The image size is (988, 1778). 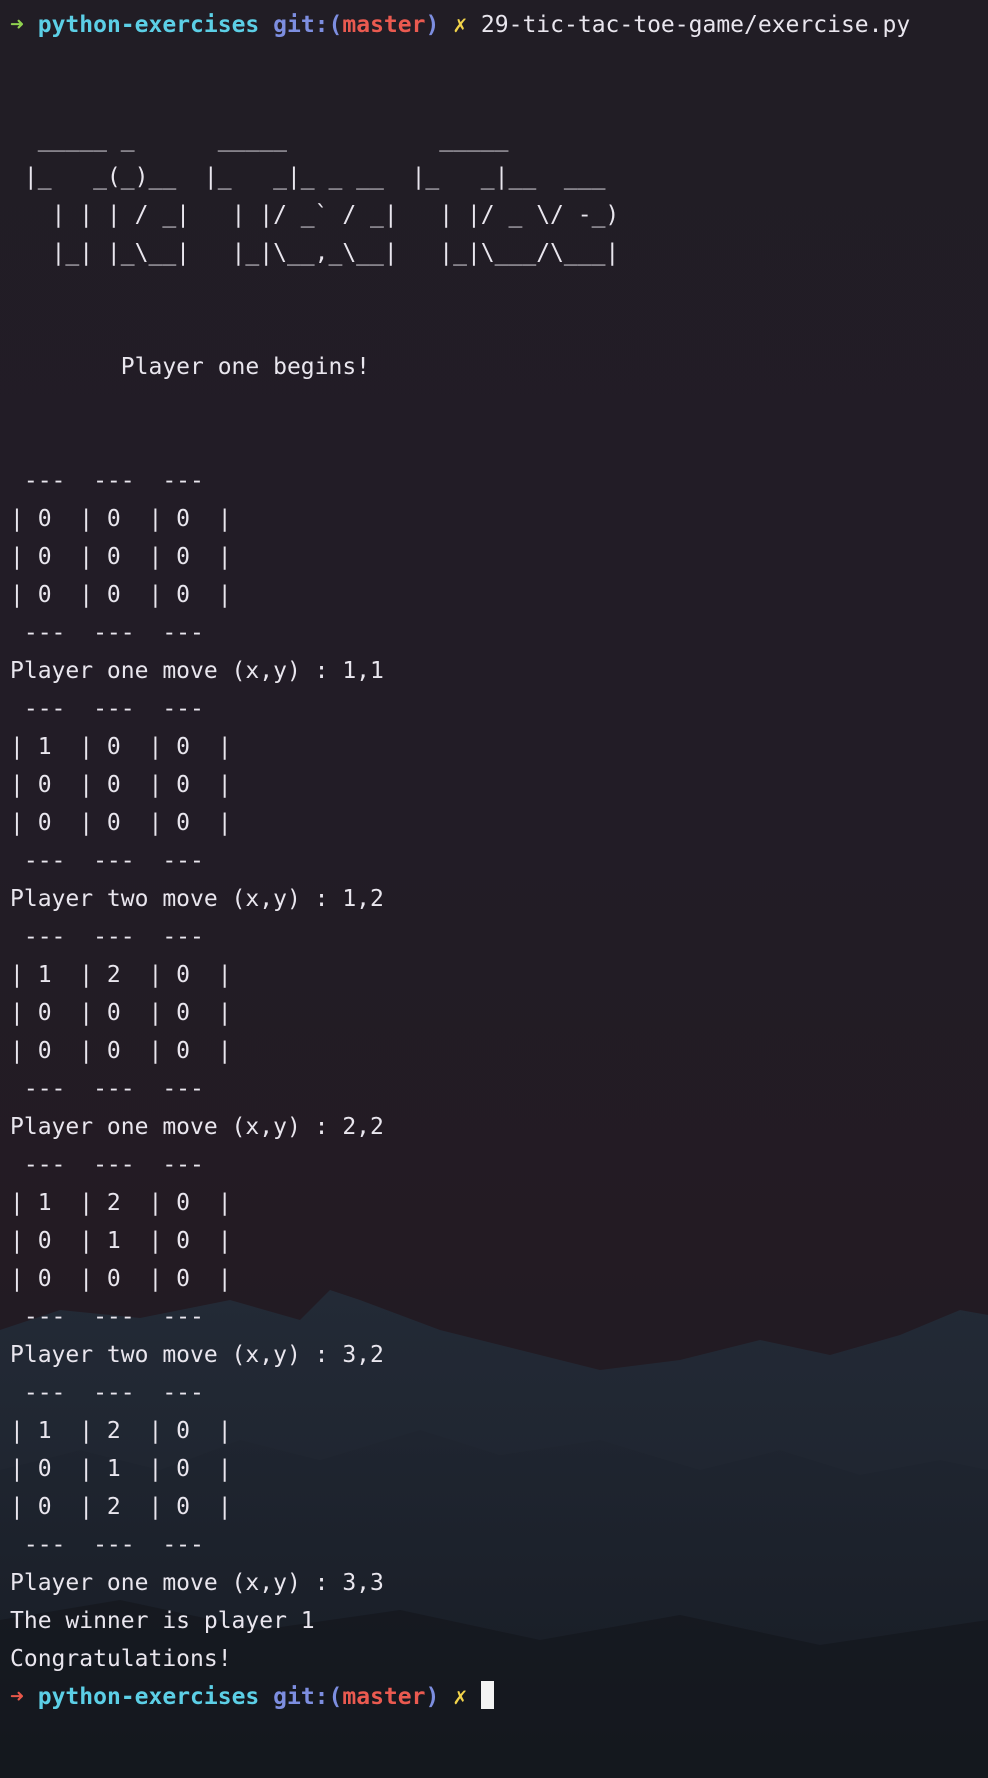 I want to click on intro-message: Player one begins!, so click(x=190, y=367).